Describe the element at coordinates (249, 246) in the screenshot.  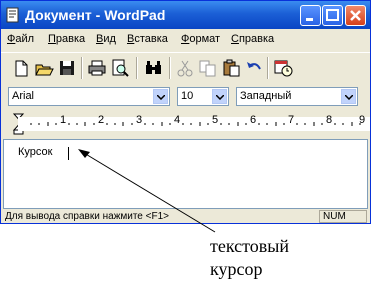
I see `annotation-line-1: текстовый` at that location.